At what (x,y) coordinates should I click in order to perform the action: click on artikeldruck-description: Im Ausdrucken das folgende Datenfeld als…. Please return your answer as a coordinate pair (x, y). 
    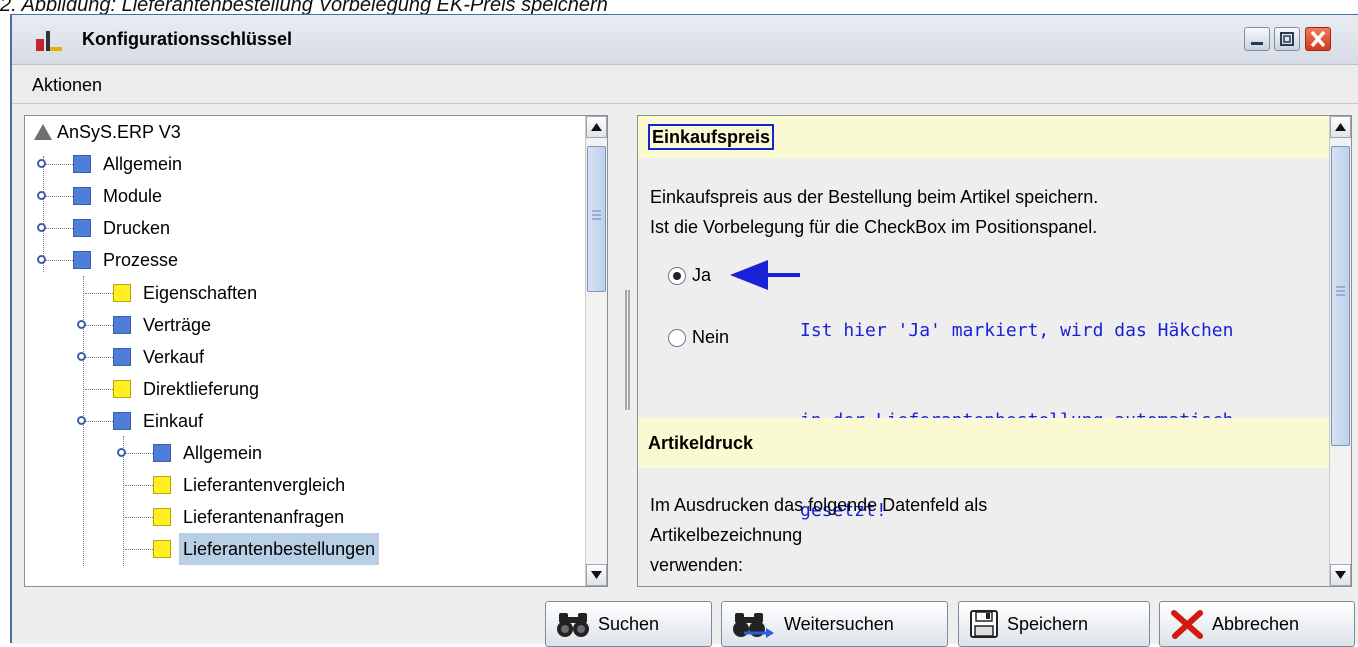
    Looking at the image, I should click on (818, 535).